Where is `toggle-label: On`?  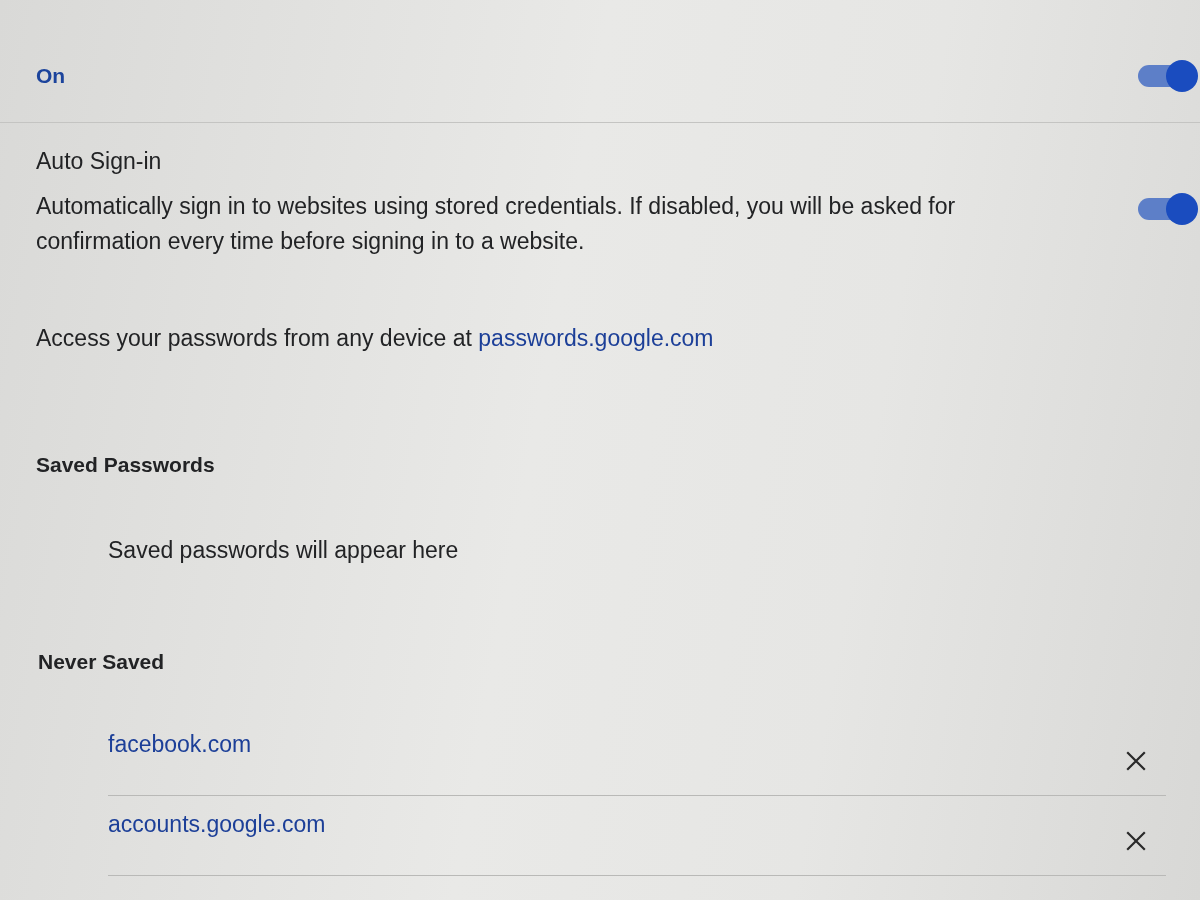 toggle-label: On is located at coordinates (51, 76).